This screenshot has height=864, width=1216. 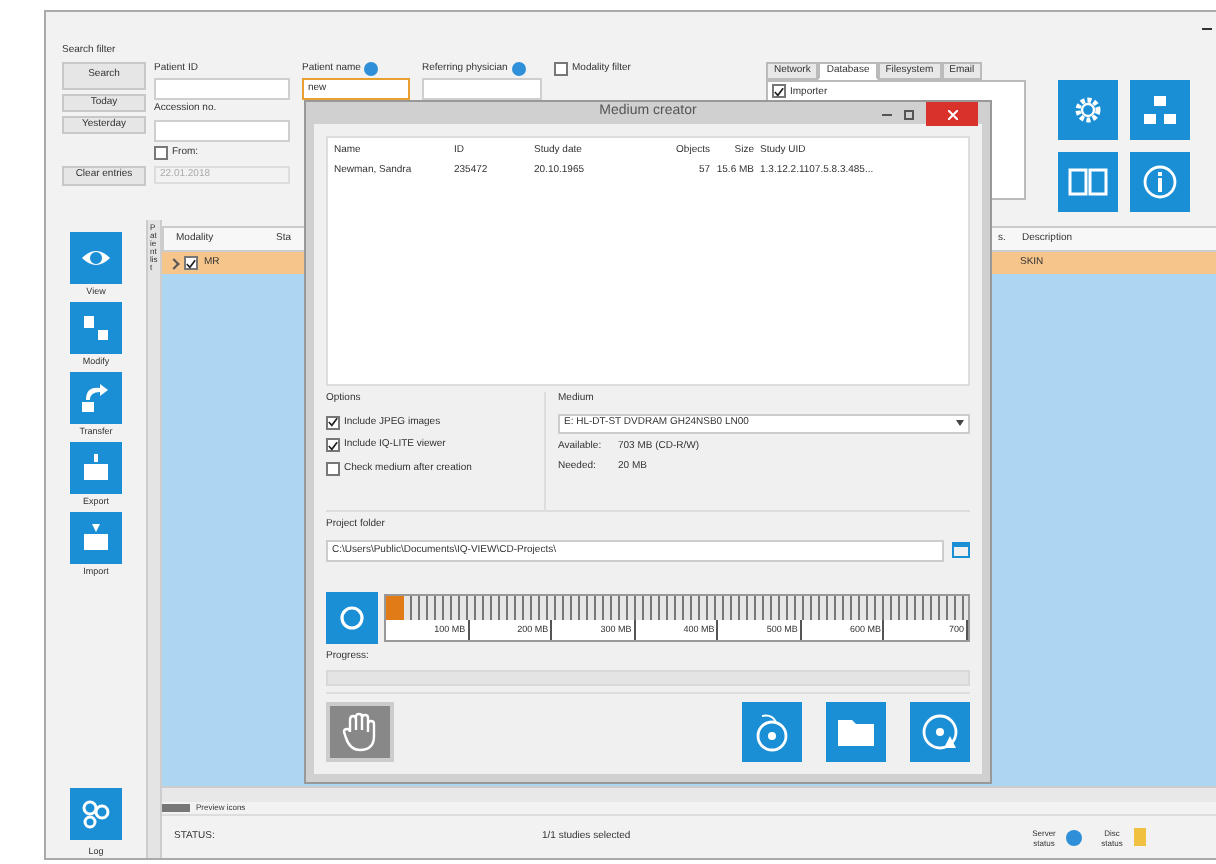 I want to click on horizontal-scrollbar, so click(x=689, y=794).